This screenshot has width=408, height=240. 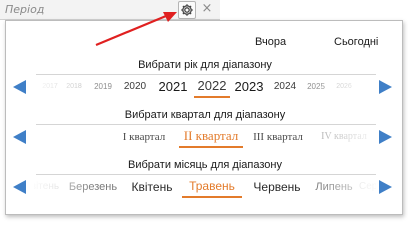 What do you see at coordinates (278, 137) in the screenshot?
I see `quarter-item: III квартал` at bounding box center [278, 137].